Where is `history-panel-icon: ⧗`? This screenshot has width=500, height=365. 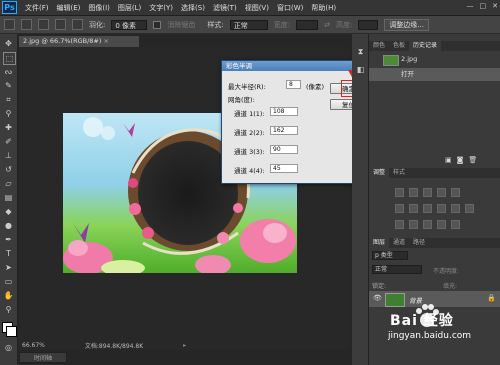 history-panel-icon: ⧗ is located at coordinates (360, 51).